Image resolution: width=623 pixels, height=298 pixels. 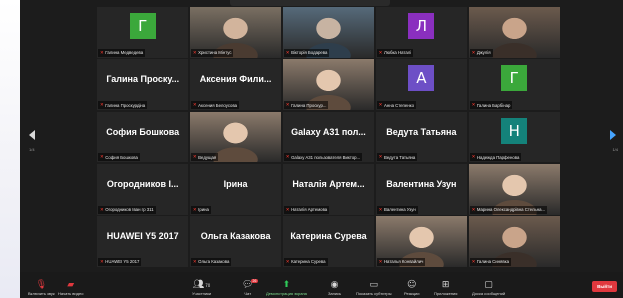 I want to click on participant-name: Джулія, so click(x=483, y=53).